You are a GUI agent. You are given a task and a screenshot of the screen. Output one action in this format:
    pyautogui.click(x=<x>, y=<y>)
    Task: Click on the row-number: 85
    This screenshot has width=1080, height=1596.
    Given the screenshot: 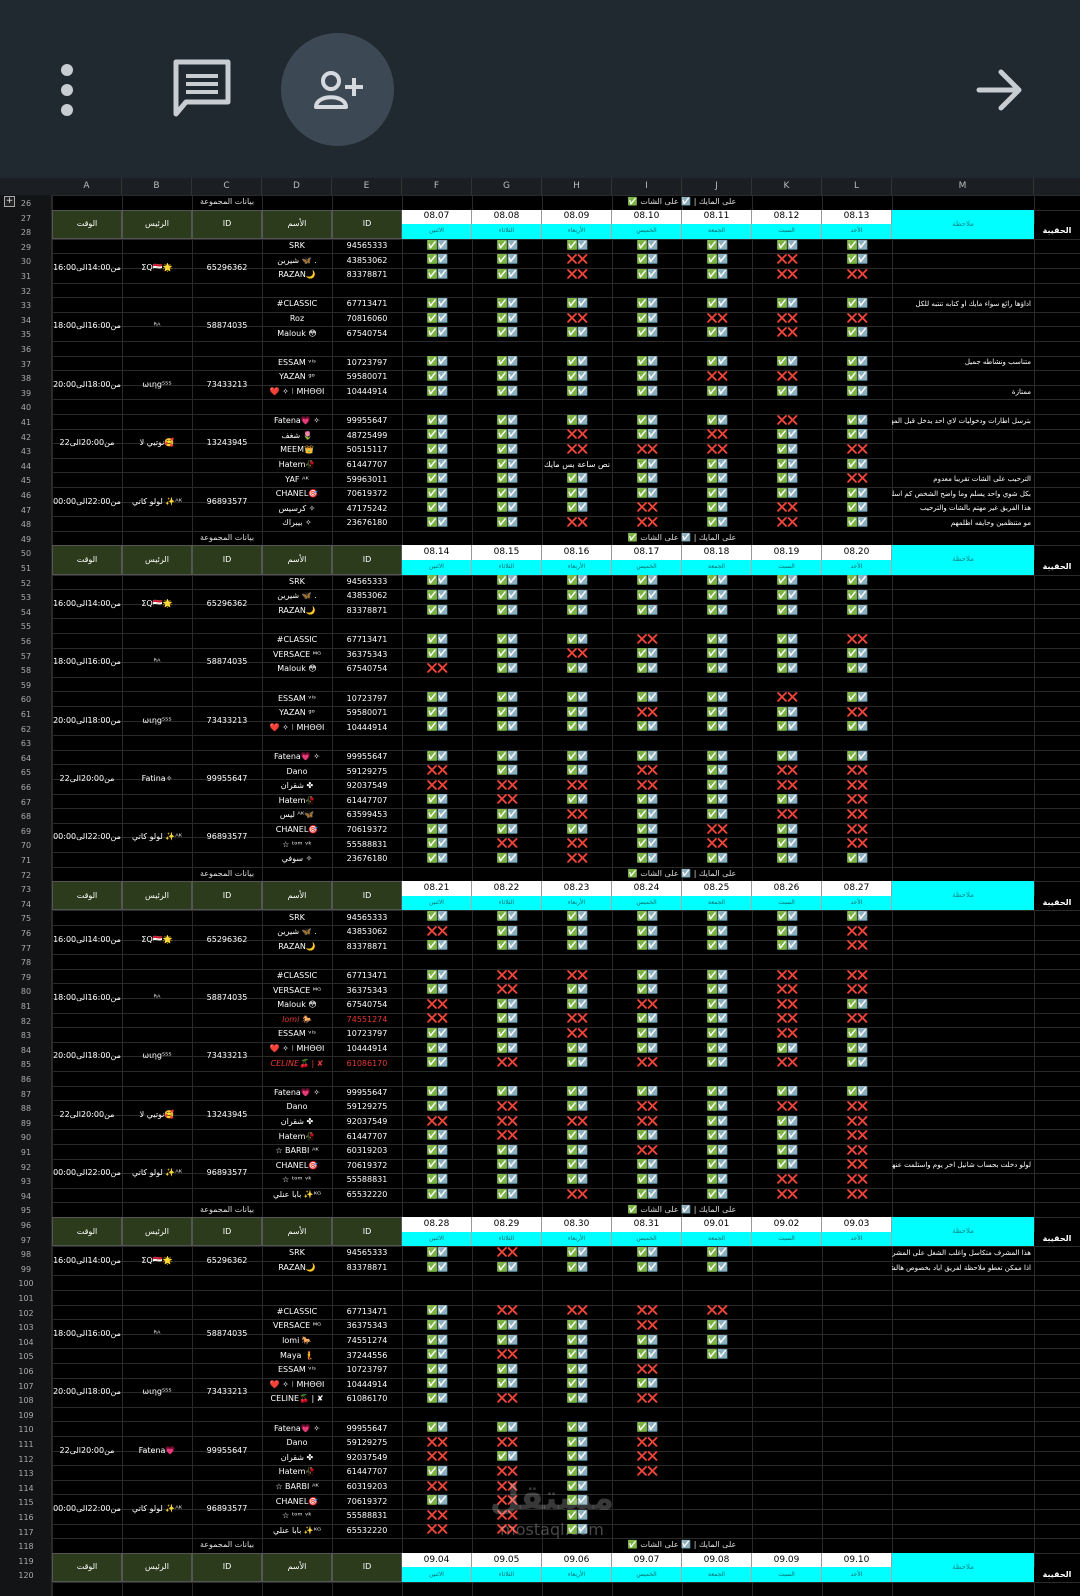 What is the action you would take?
    pyautogui.click(x=26, y=1065)
    